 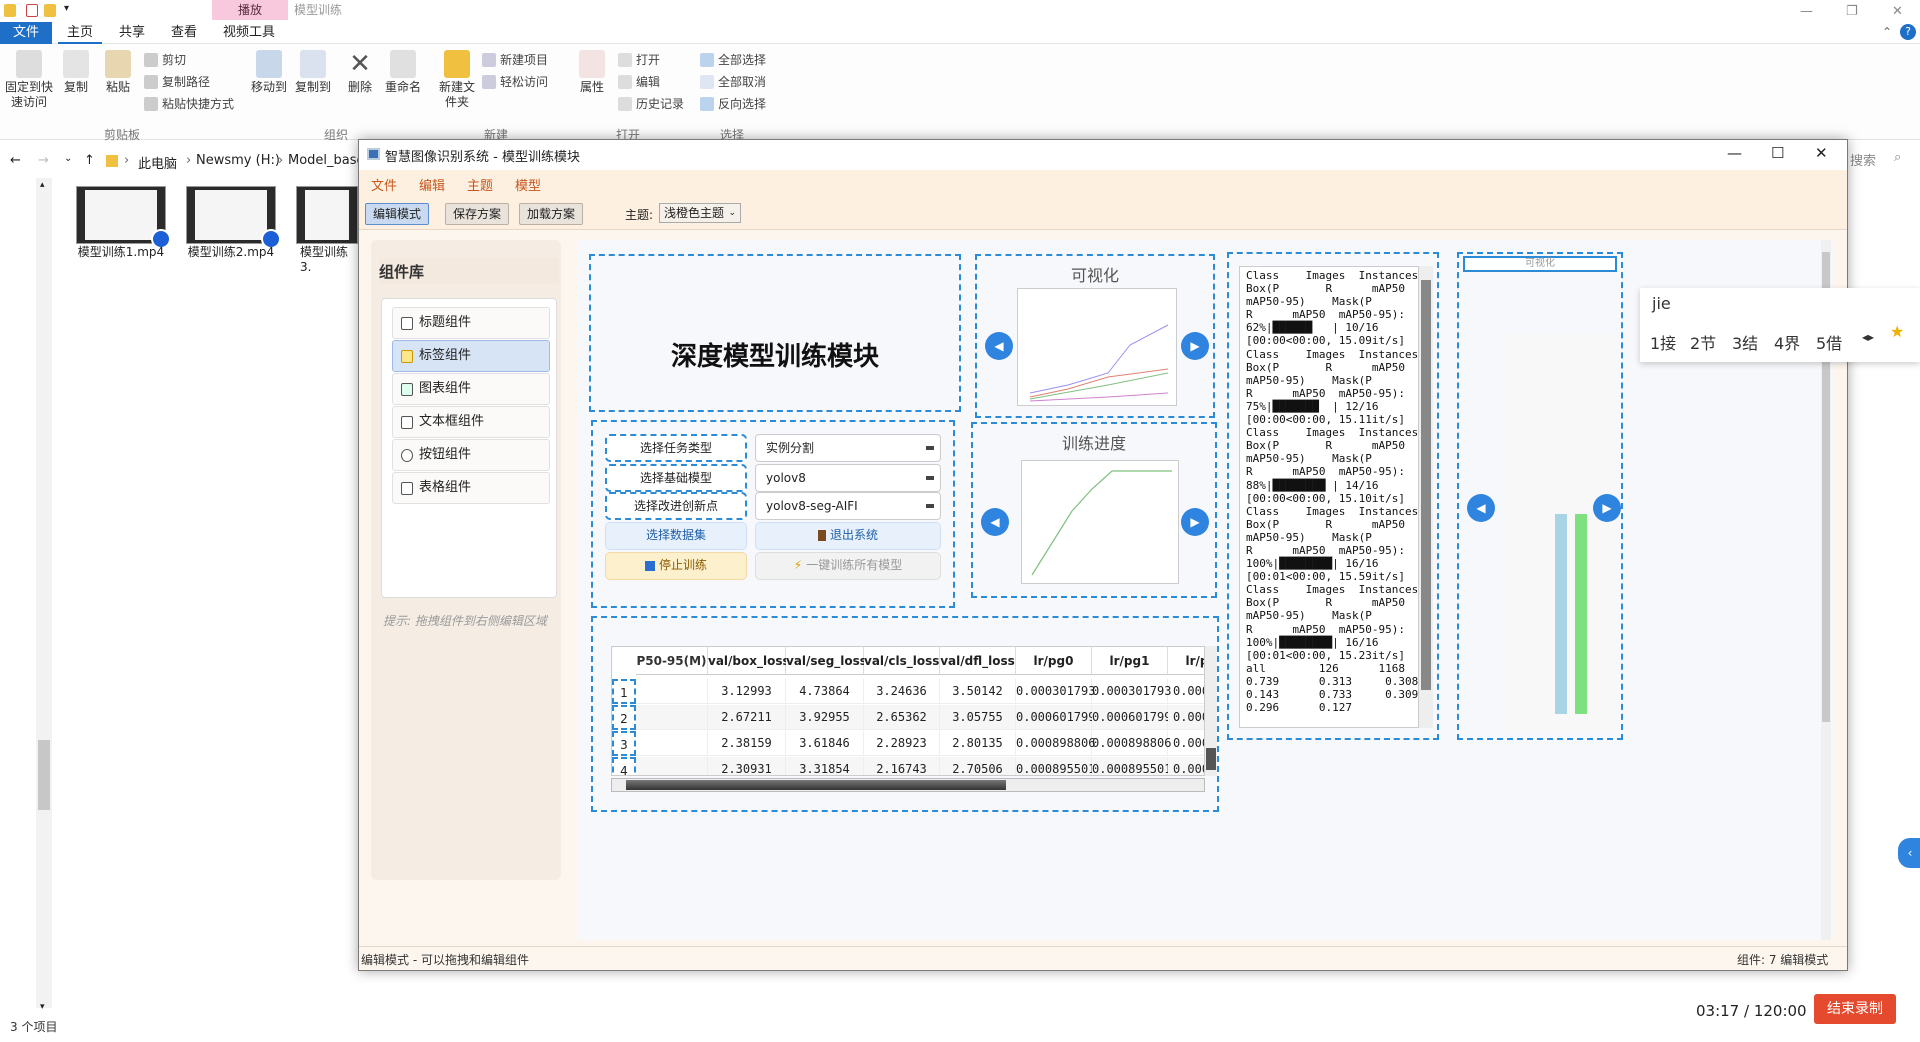 What do you see at coordinates (902, 717) in the screenshot?
I see `table-cell: 2.65362` at bounding box center [902, 717].